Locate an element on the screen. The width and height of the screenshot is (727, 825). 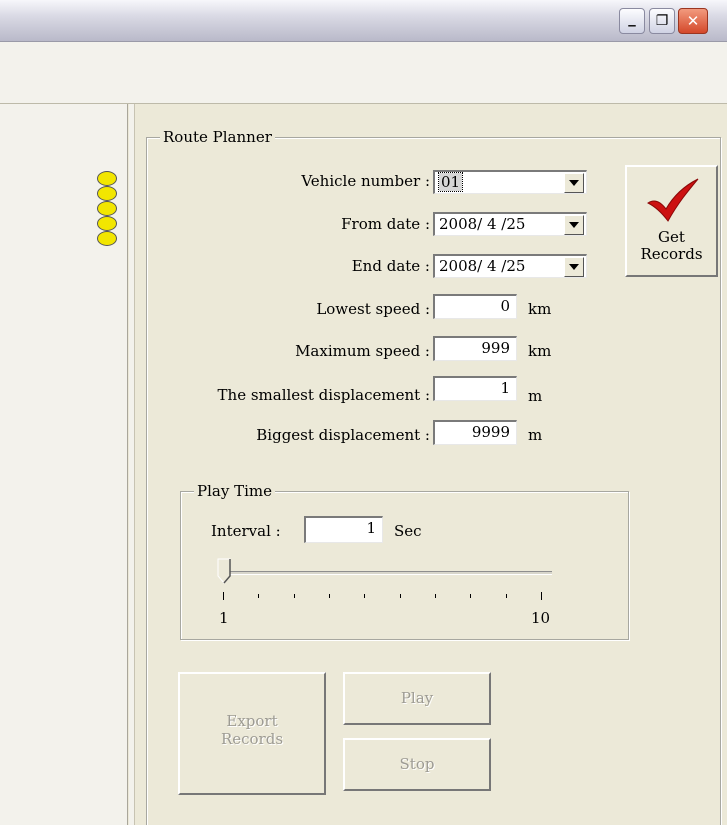
toolbar-area is located at coordinates (363, 73).